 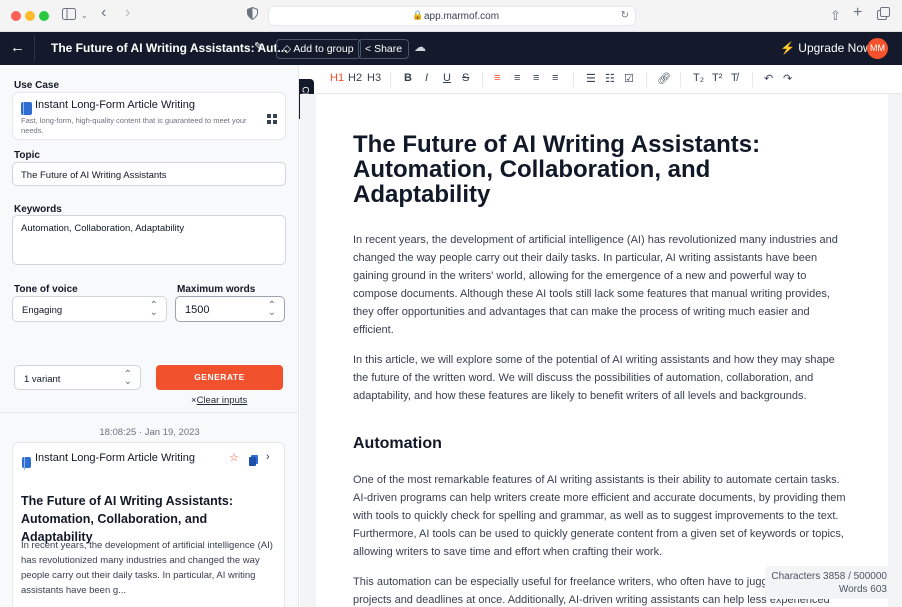 I want to click on tabs-overview-icon, so click(x=883, y=16).